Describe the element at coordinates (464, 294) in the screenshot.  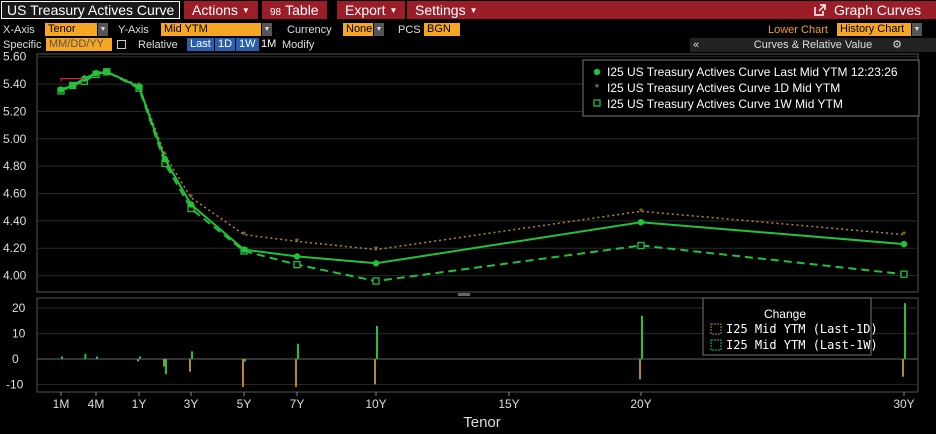
I see `panel-splitter-handle` at that location.